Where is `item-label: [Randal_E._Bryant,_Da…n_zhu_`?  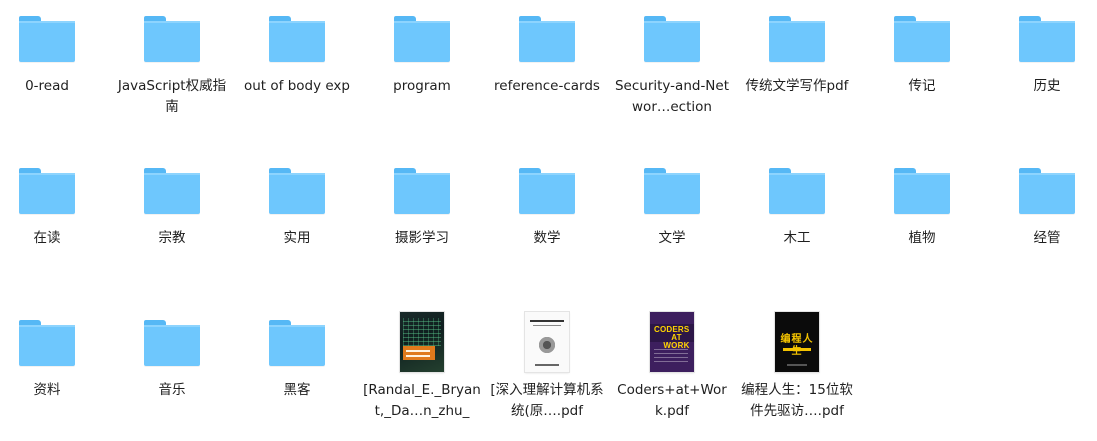 item-label: [Randal_E._Bryant,_Da…n_zhu_ is located at coordinates (422, 400).